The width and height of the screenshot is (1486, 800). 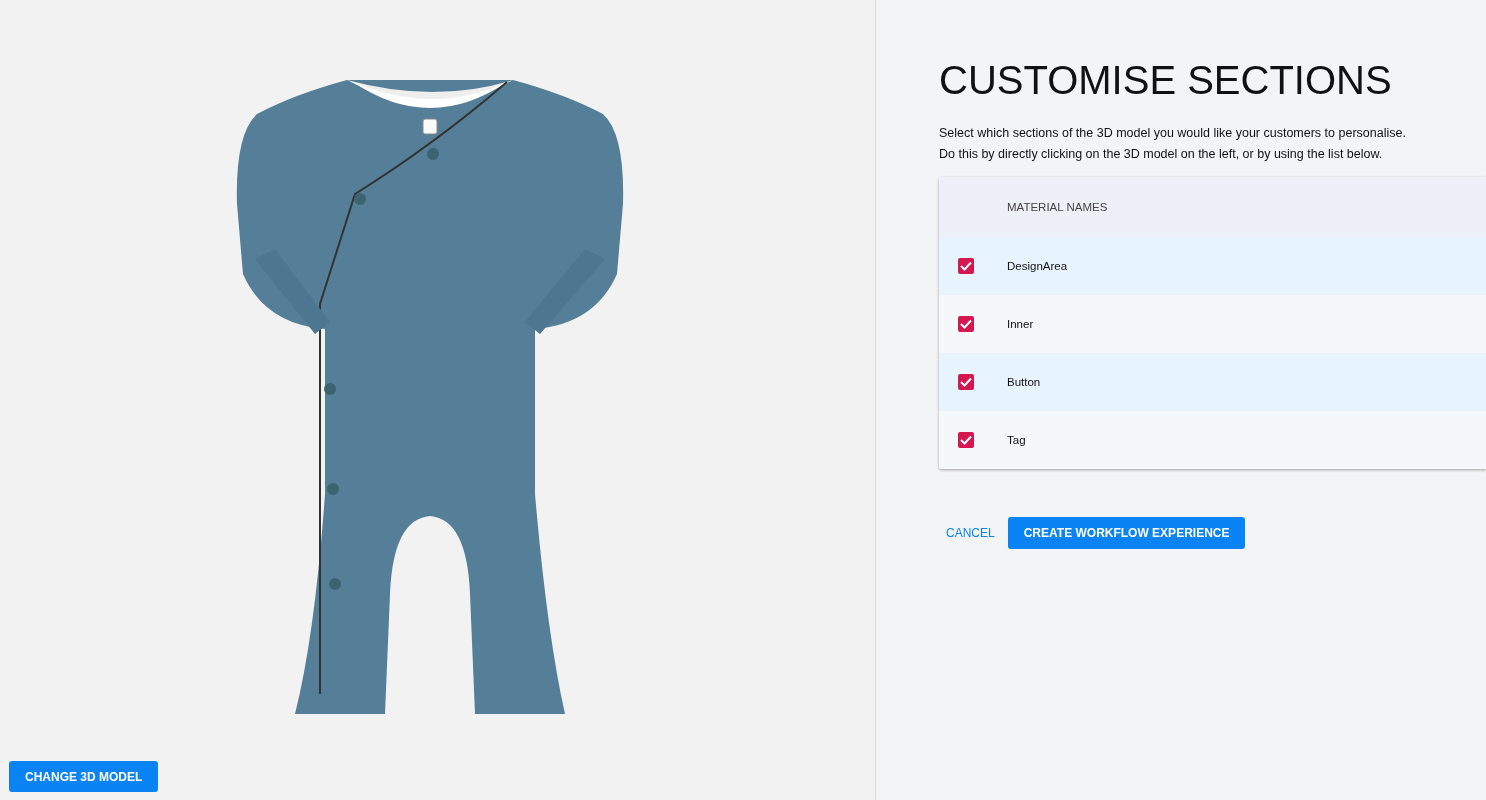 I want to click on table-row: Button, so click(x=1212, y=382).